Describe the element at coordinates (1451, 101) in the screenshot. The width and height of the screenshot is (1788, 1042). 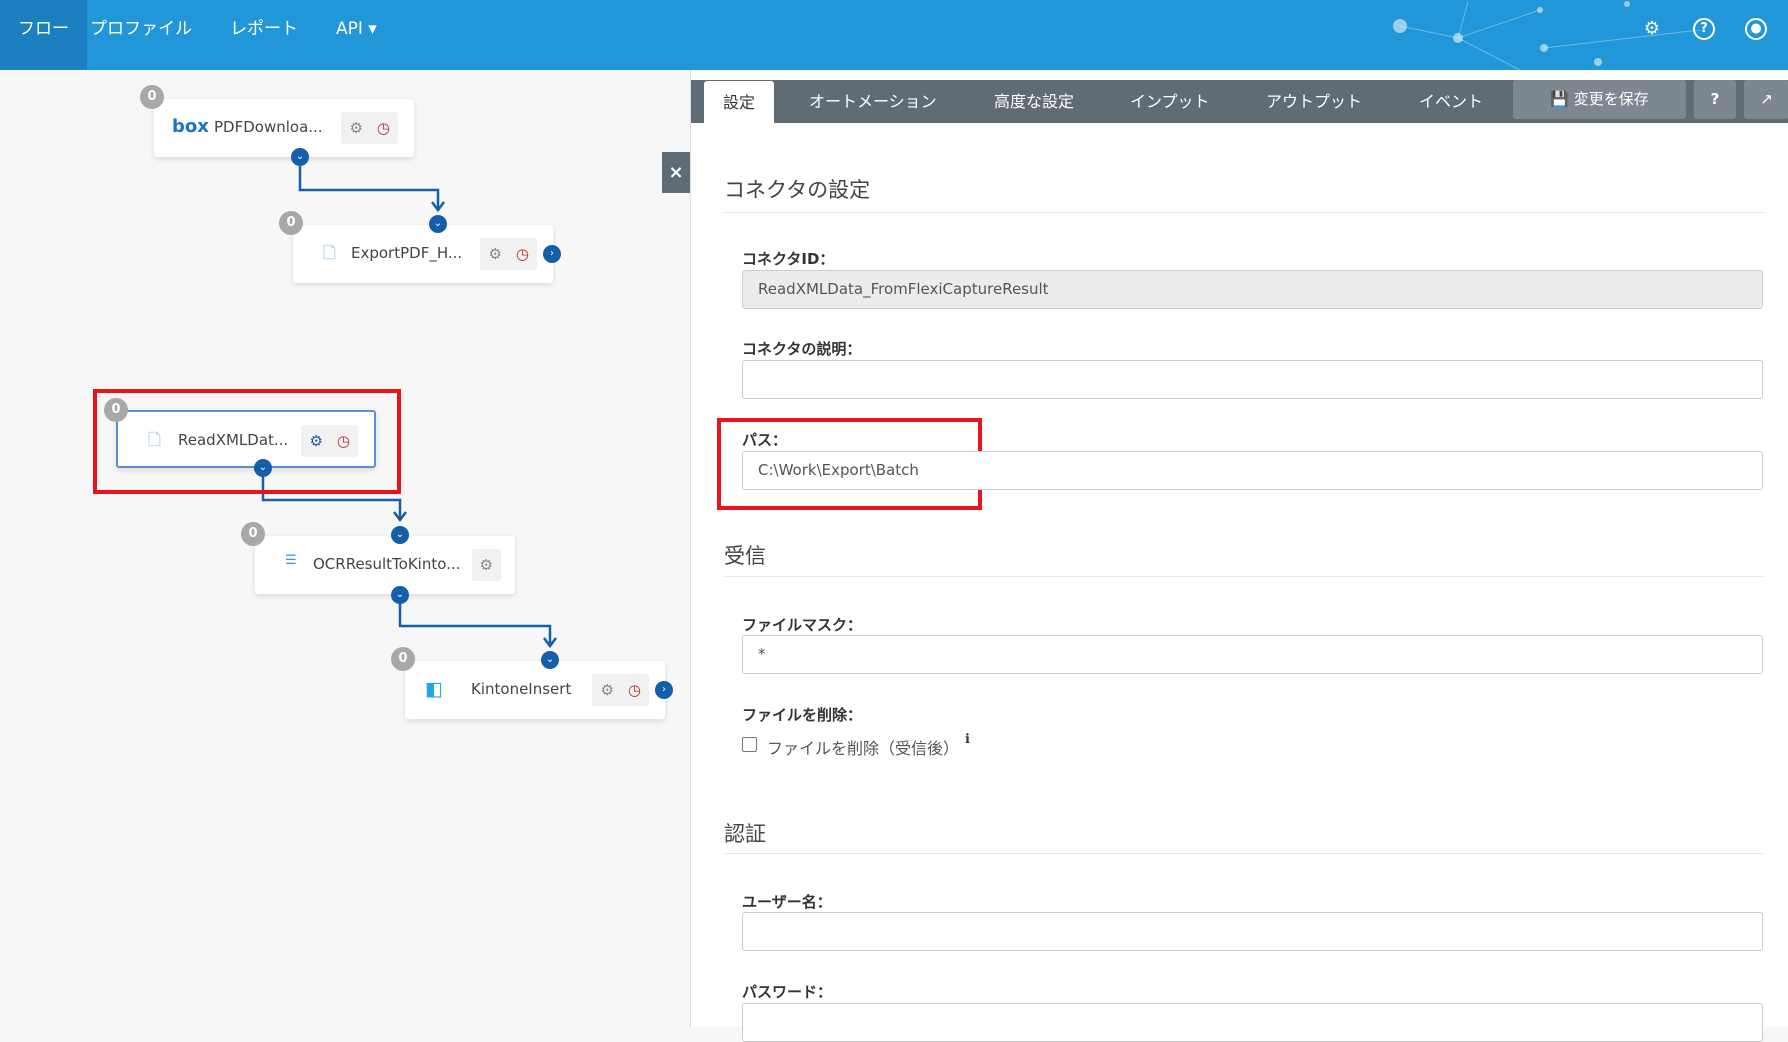
I see `tab-events: イベント` at that location.